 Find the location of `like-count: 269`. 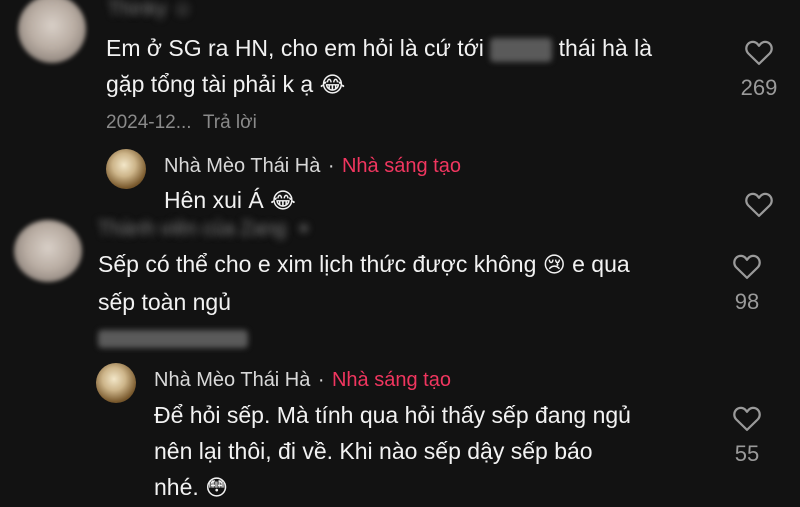

like-count: 269 is located at coordinates (759, 87).